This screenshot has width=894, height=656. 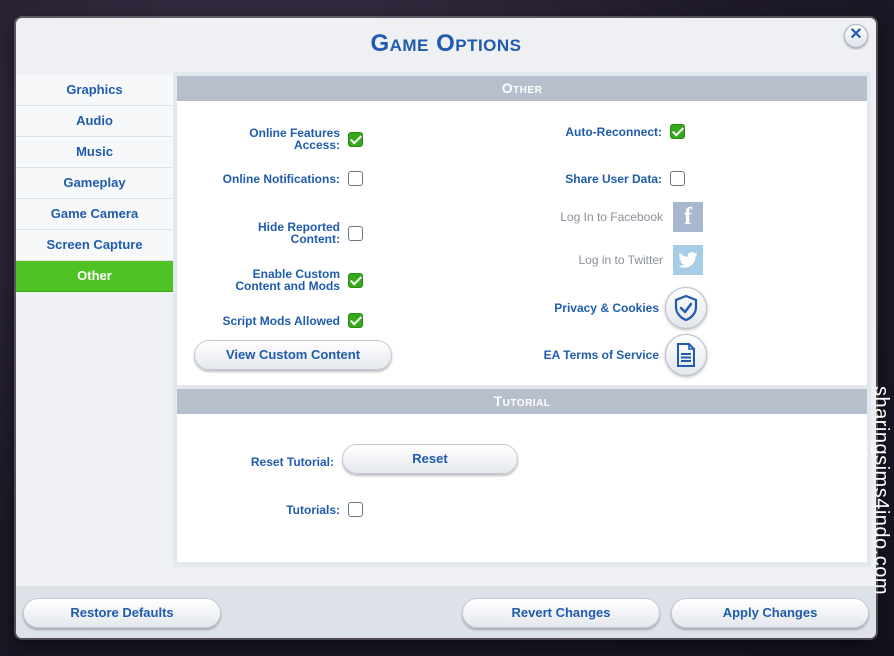 I want to click on facebook-login-label: Log In to Facebook, so click(x=611, y=217).